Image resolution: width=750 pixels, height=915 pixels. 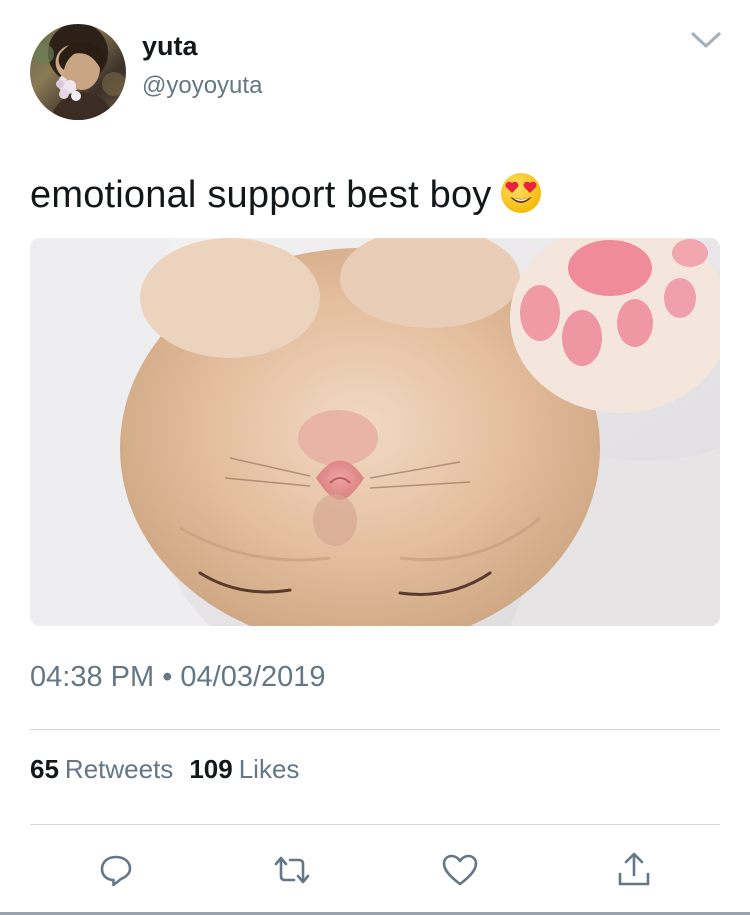 I want to click on user-handle: @yoyoyuta, so click(x=202, y=86).